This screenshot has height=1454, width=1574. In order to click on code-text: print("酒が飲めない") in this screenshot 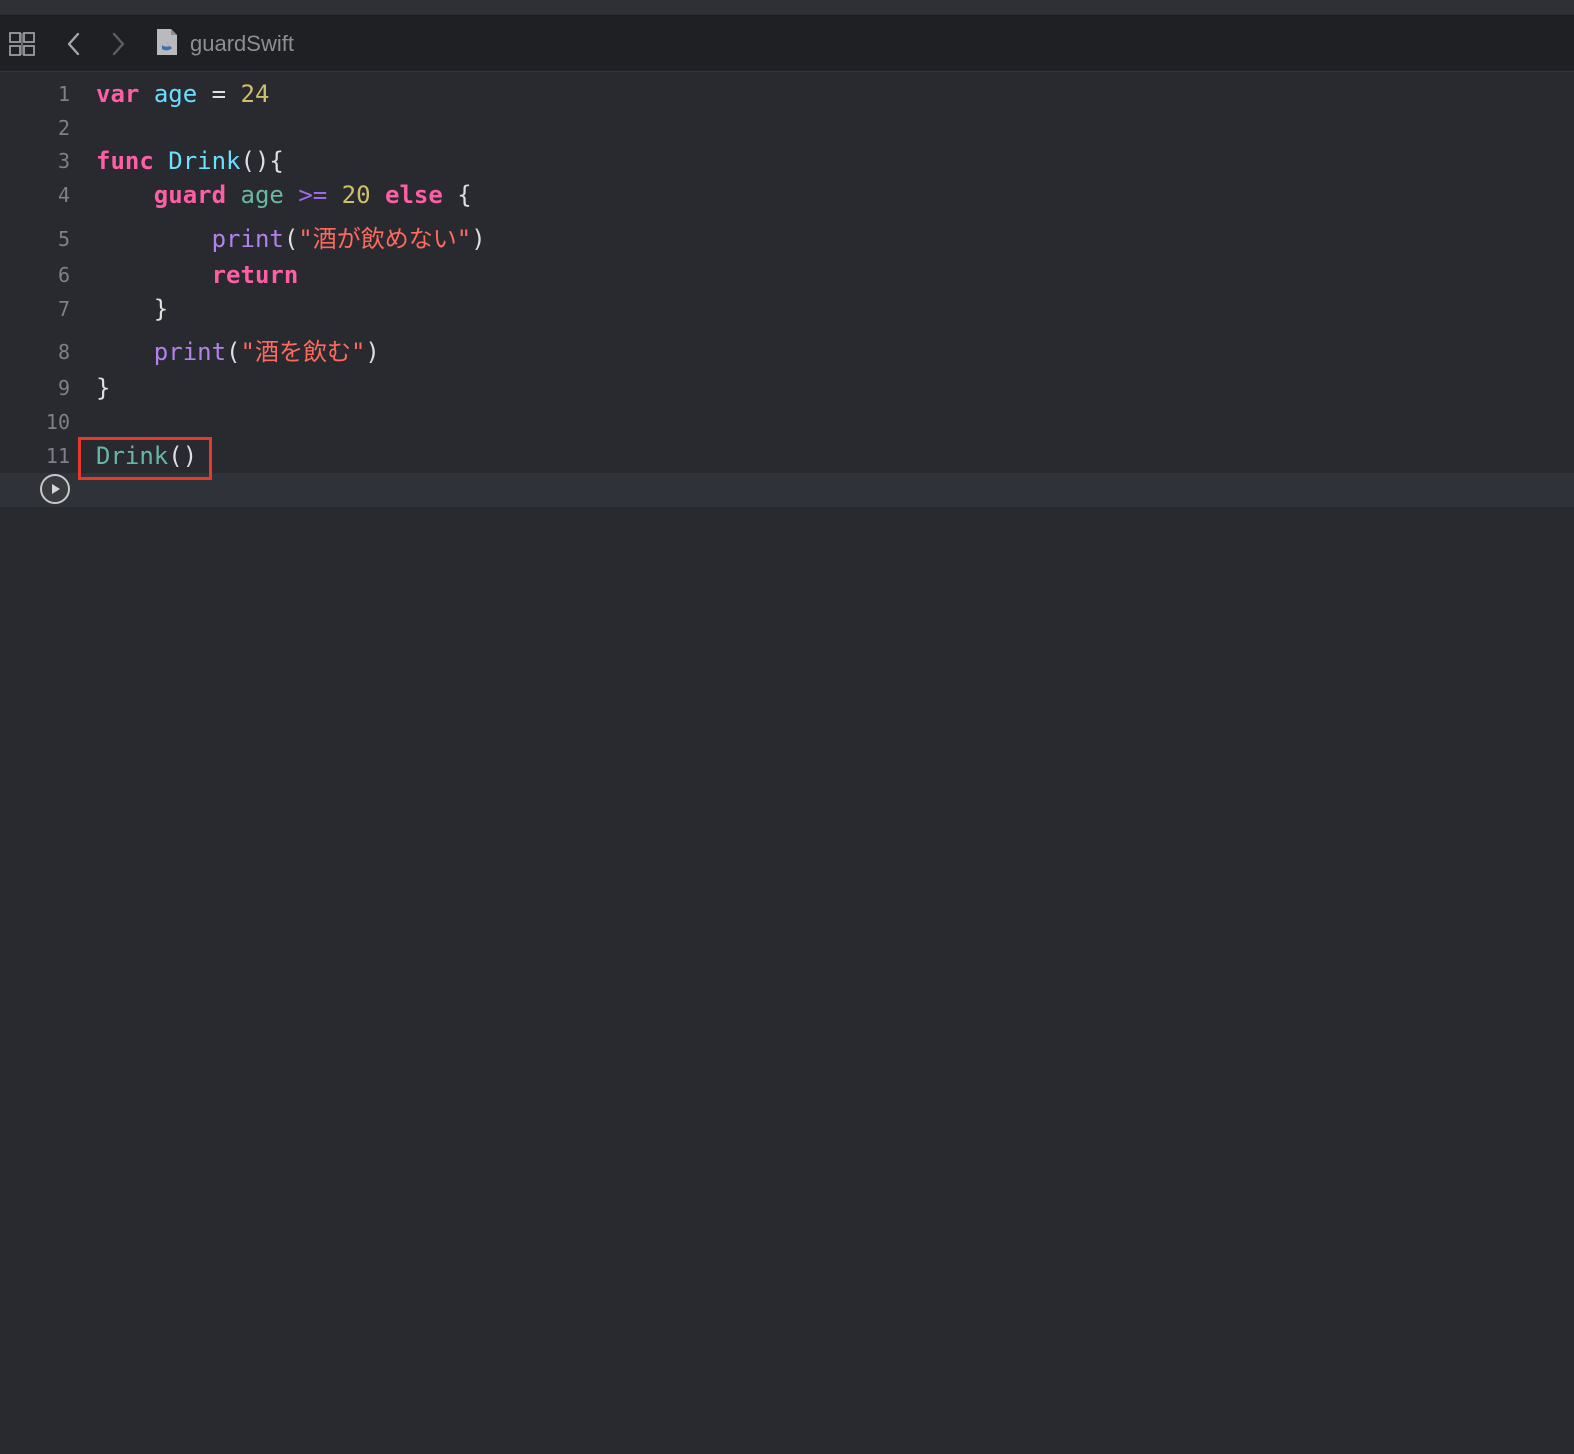, I will do `click(291, 239)`.